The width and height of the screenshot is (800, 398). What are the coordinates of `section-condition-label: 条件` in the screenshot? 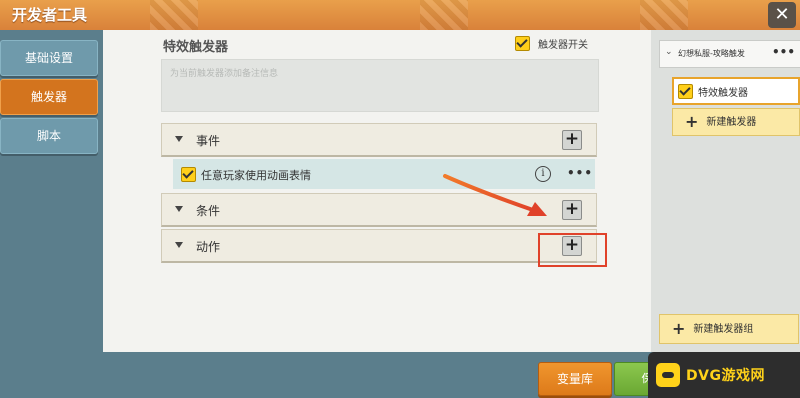 It's located at (208, 211).